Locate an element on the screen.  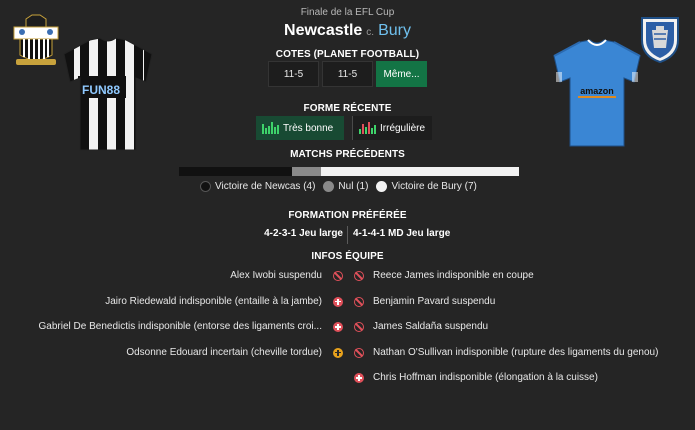
home-form-label: Très bonne is located at coordinates (308, 128).